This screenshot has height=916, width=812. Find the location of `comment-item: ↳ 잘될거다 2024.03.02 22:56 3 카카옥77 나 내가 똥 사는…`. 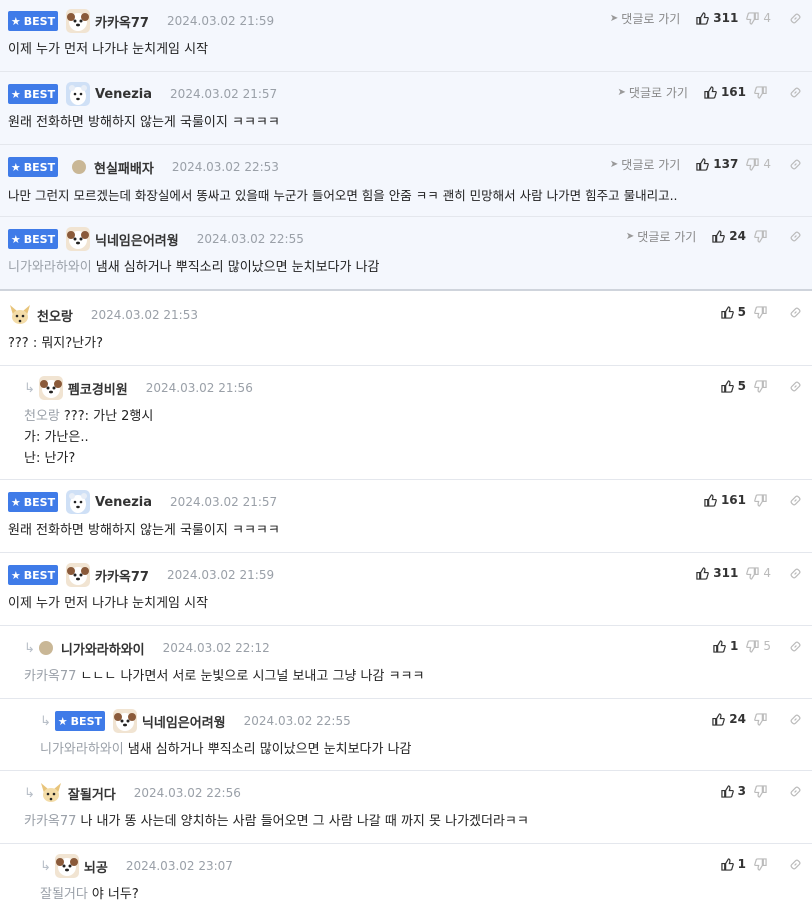

comment-item: ↳ 잘될거다 2024.03.02 22:56 3 카카옥77 나 내가 똥 사는… is located at coordinates (406, 807).